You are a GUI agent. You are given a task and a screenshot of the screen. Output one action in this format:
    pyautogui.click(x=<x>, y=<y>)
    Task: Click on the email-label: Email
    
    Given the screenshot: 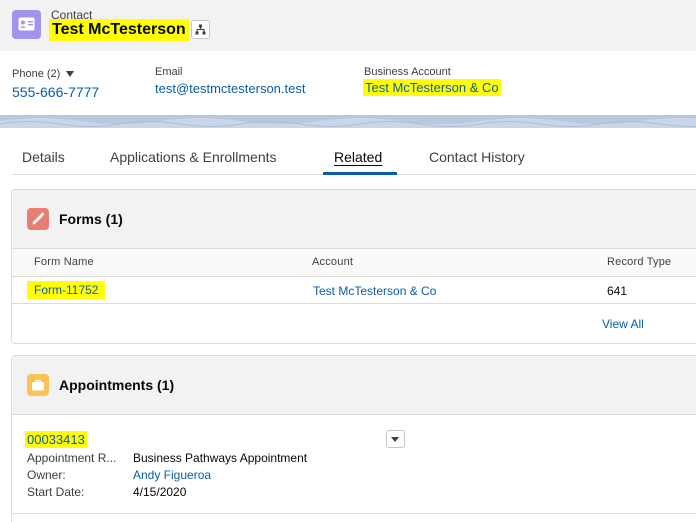 What is the action you would take?
    pyautogui.click(x=169, y=72)
    